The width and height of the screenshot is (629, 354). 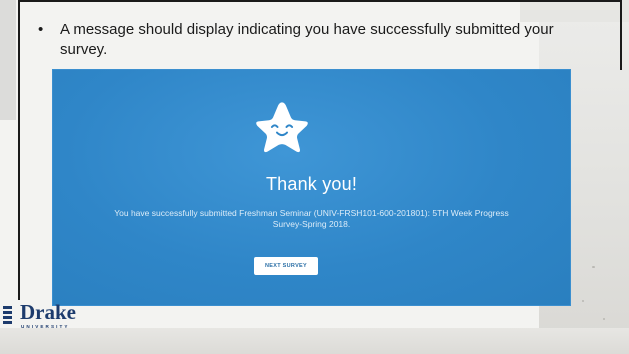 What do you see at coordinates (45, 326) in the screenshot?
I see `drake-logo-subtitle: UNIVERSITY` at bounding box center [45, 326].